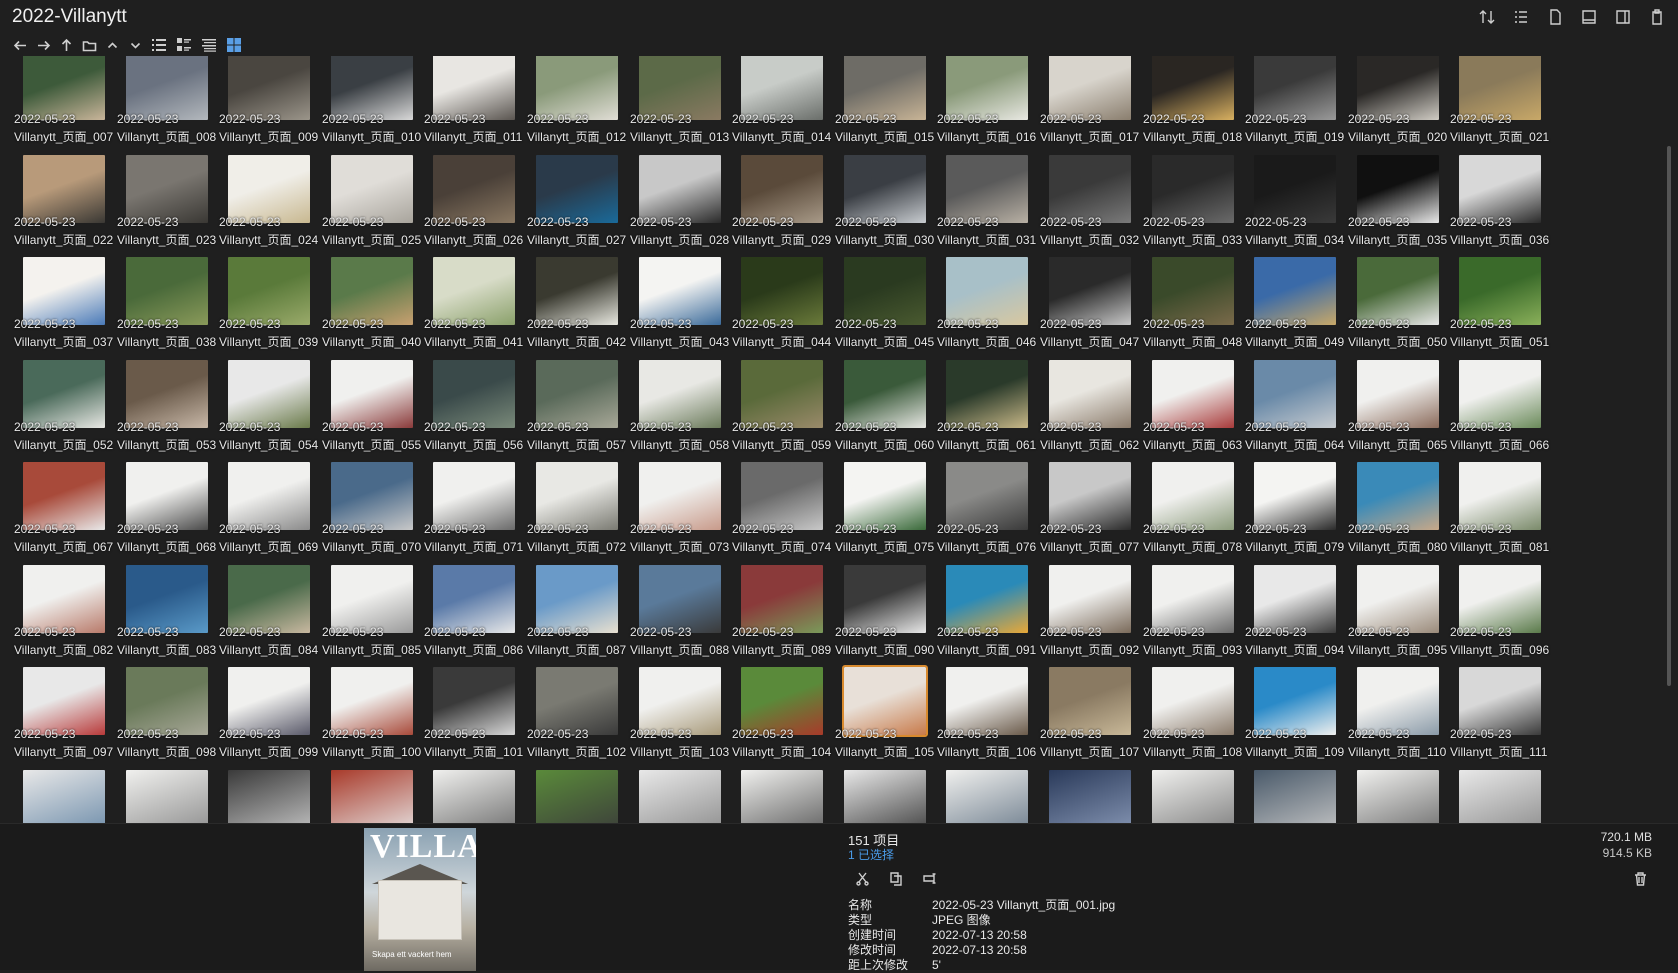  What do you see at coordinates (680, 310) in the screenshot?
I see `thumbnail-item: 2022-05-23 Villanytt_页面_043` at bounding box center [680, 310].